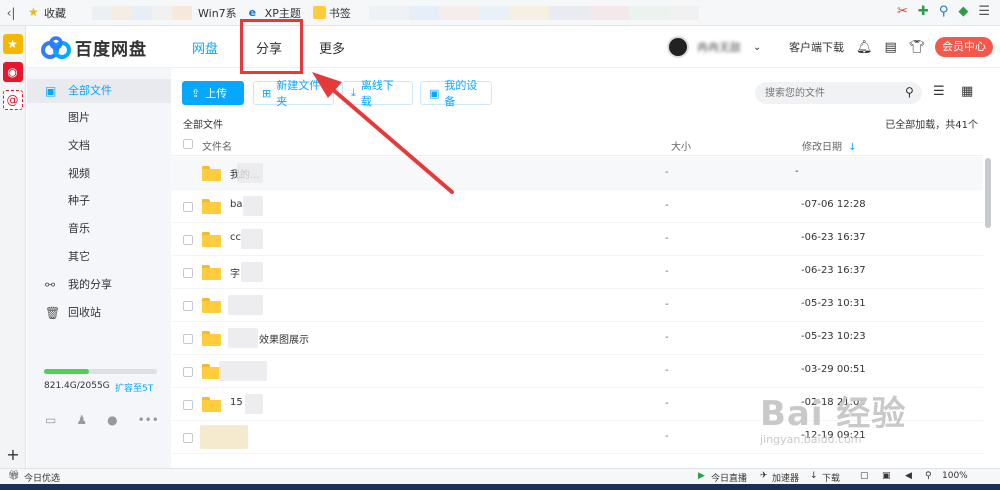  What do you see at coordinates (12, 100) in the screenshot?
I see `mail-icon: @` at bounding box center [12, 100].